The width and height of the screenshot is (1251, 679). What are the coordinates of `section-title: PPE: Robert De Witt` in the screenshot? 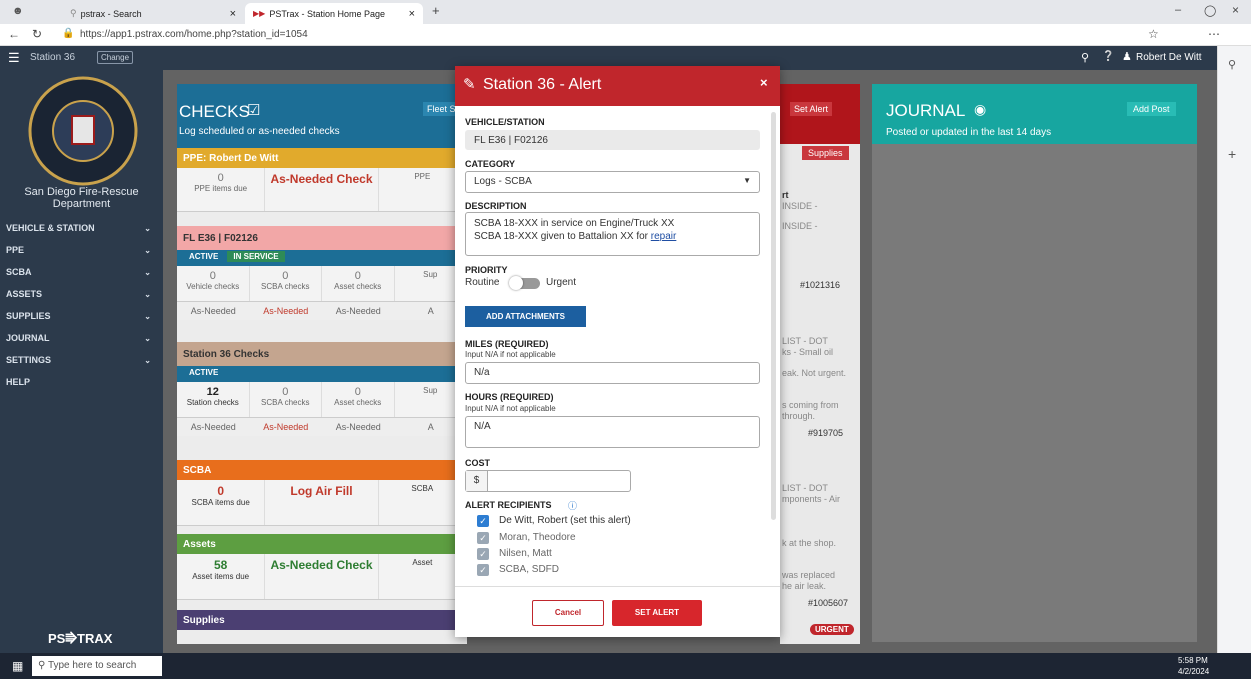 It's located at (322, 158).